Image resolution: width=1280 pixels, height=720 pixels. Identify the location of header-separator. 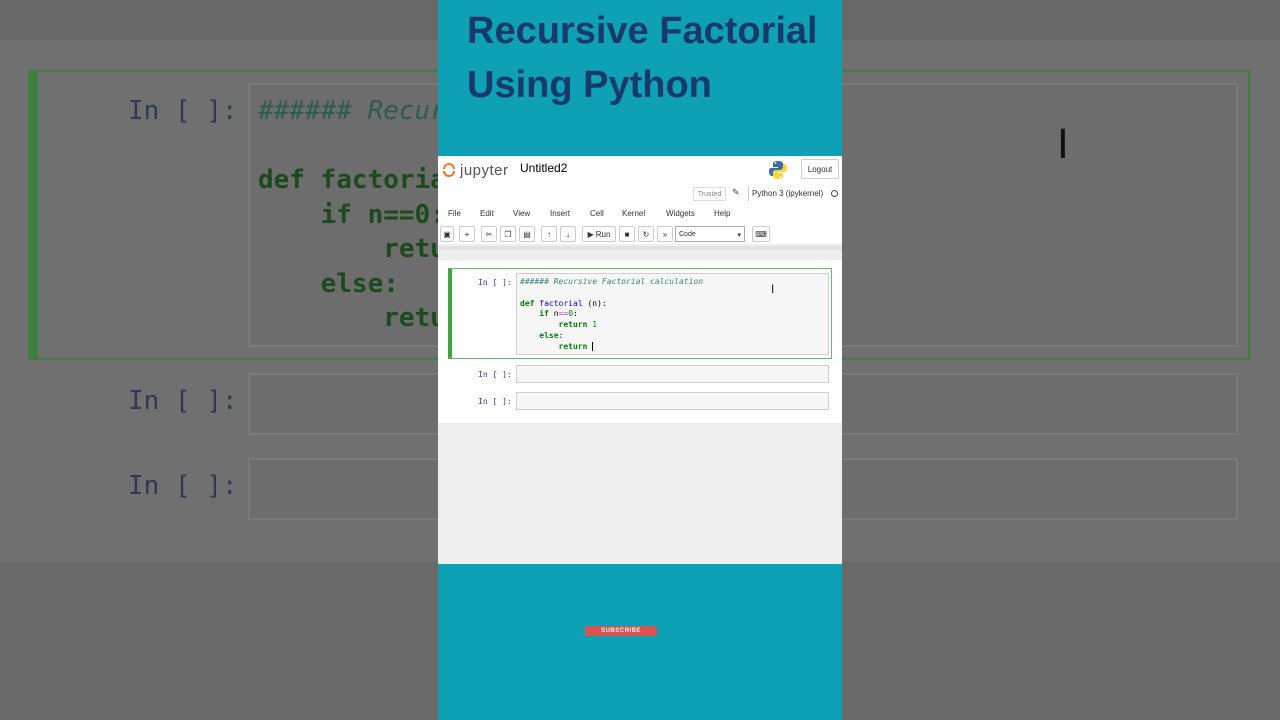
(640, 248).